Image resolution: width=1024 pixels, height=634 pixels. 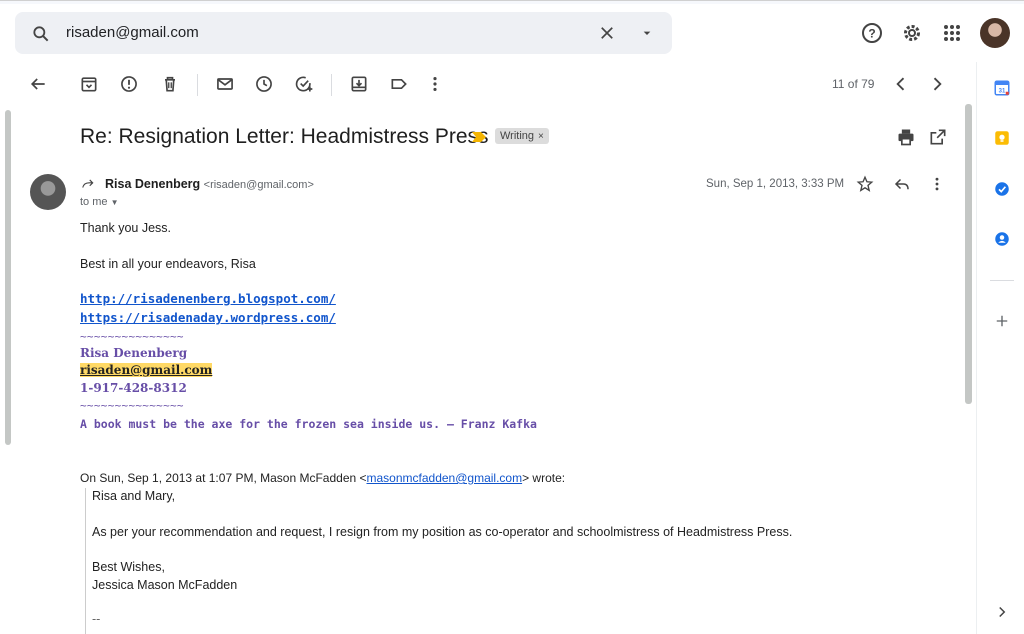 What do you see at coordinates (1002, 88) in the screenshot?
I see `calendar-icon: 31` at bounding box center [1002, 88].